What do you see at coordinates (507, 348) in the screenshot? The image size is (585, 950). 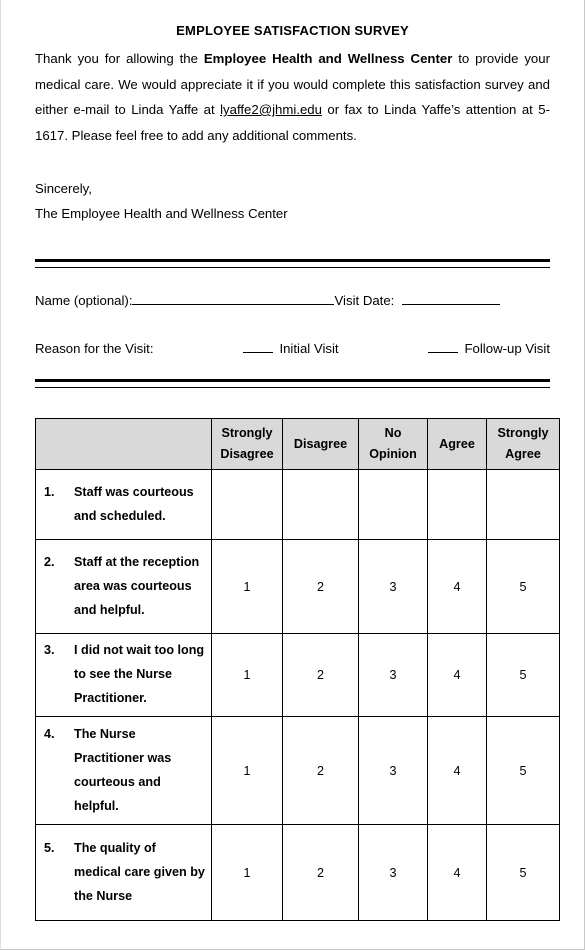 I see `followup-visit-label: Follow-up Visit` at bounding box center [507, 348].